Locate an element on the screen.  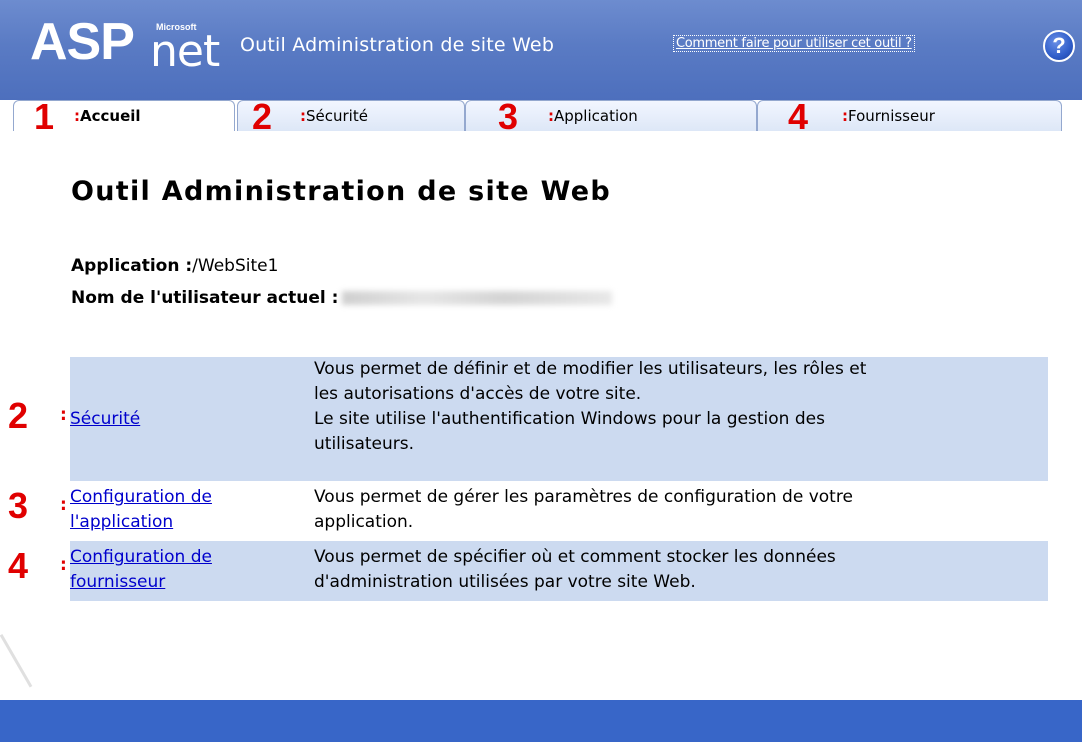
decorative-corner is located at coordinates (16, 670).